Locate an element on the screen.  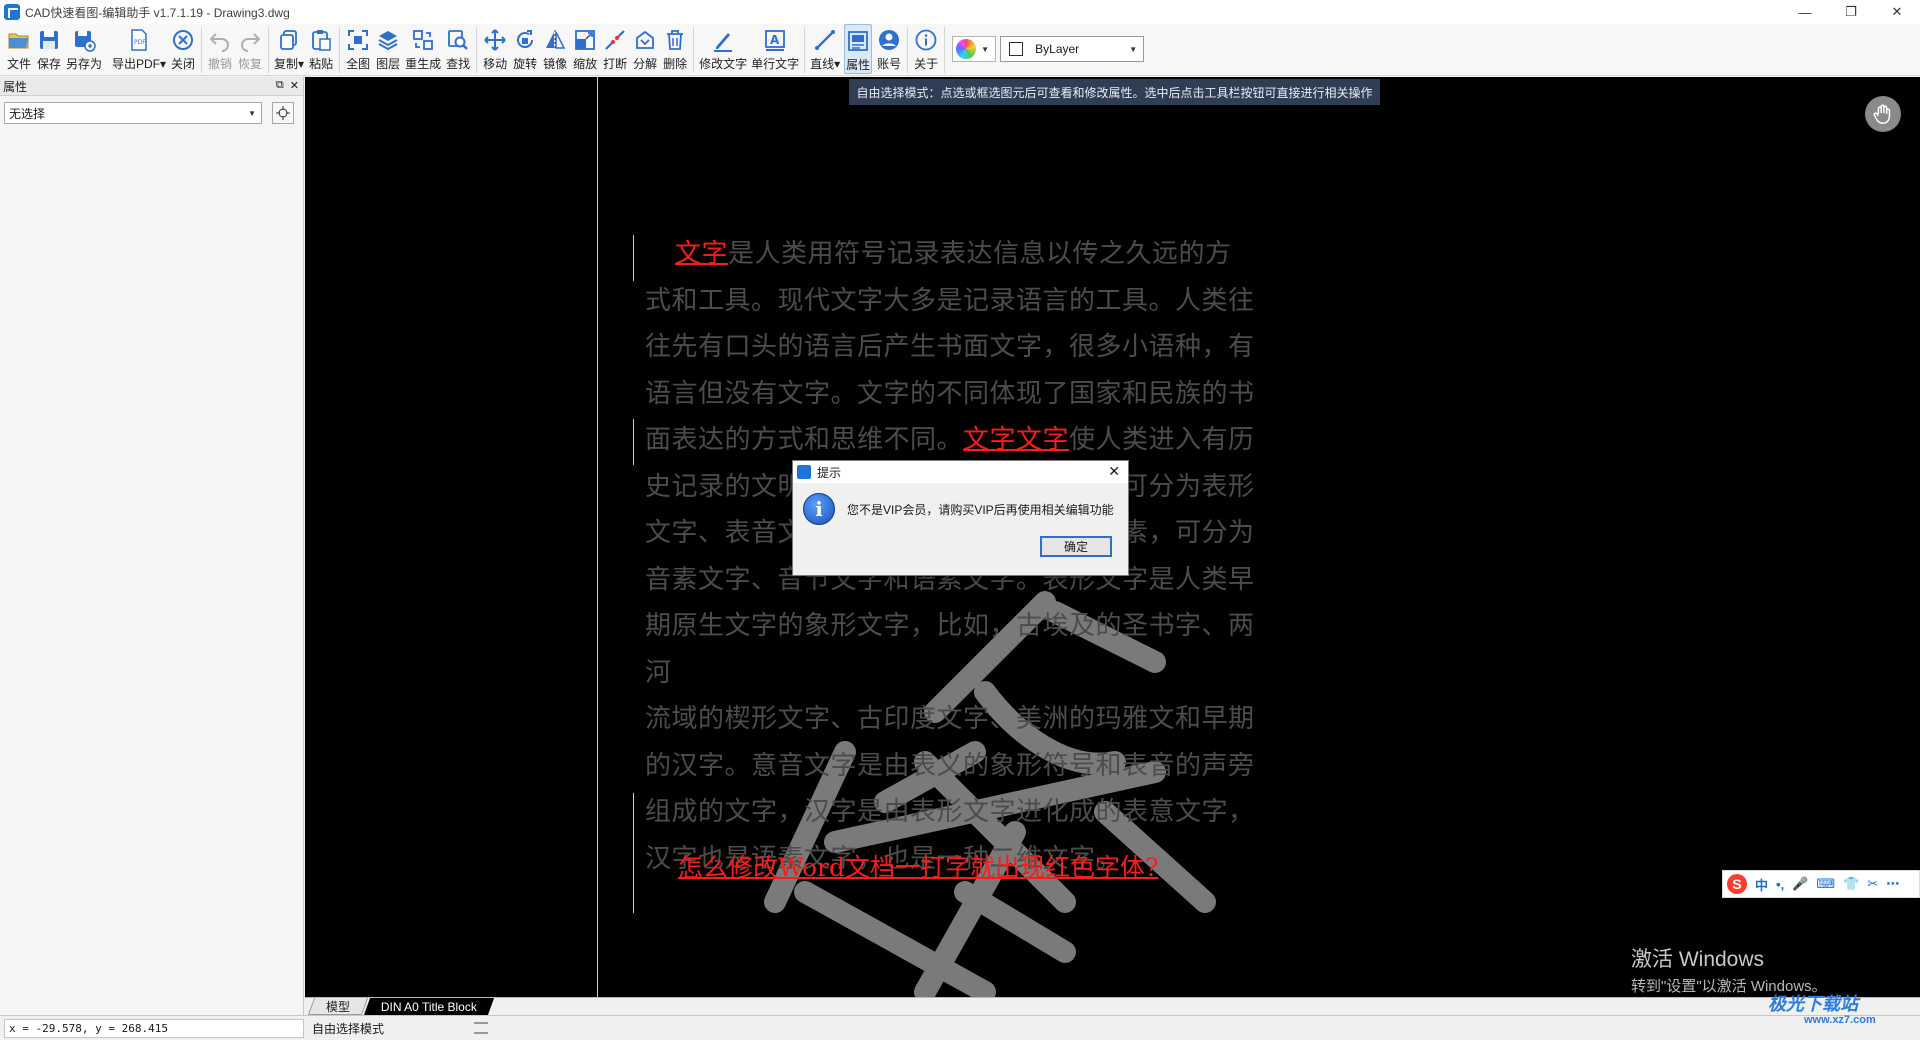
undo-label: 撤销 is located at coordinates (220, 64).